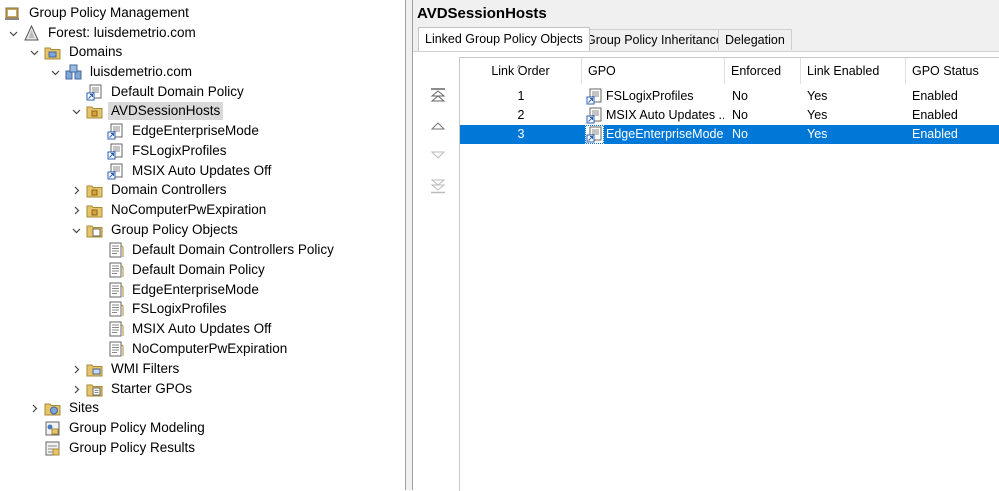 The width and height of the screenshot is (999, 491). I want to click on pane-splitter, so click(409, 245).